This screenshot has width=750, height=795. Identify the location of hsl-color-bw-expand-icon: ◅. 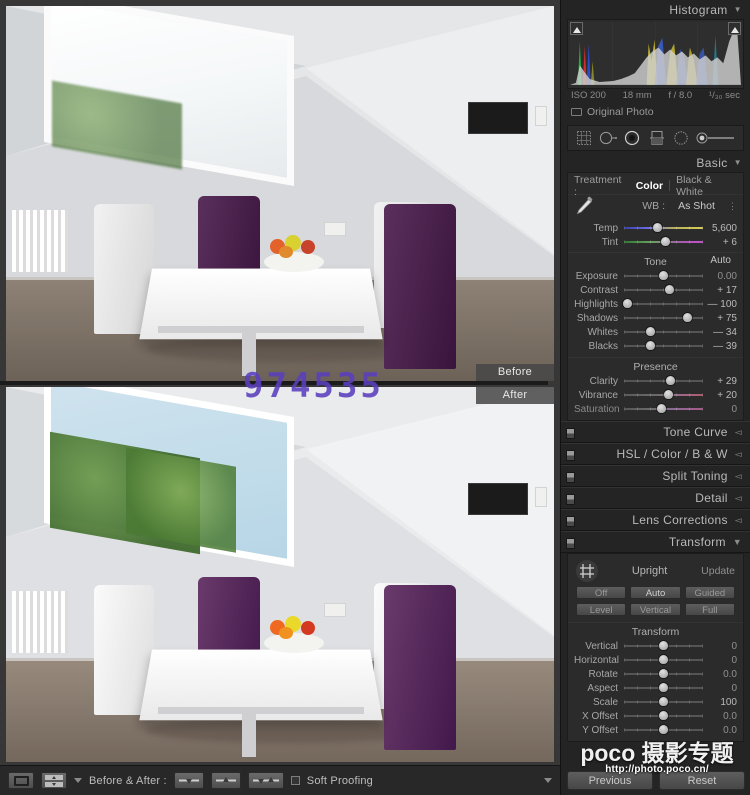
(738, 454).